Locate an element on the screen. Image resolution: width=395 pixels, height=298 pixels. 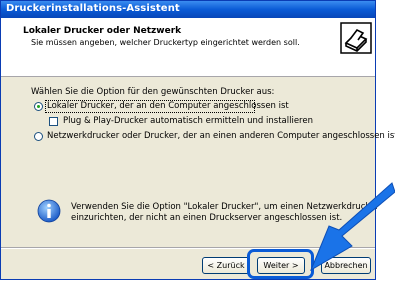
next-button-highlight is located at coordinates (280, 264).